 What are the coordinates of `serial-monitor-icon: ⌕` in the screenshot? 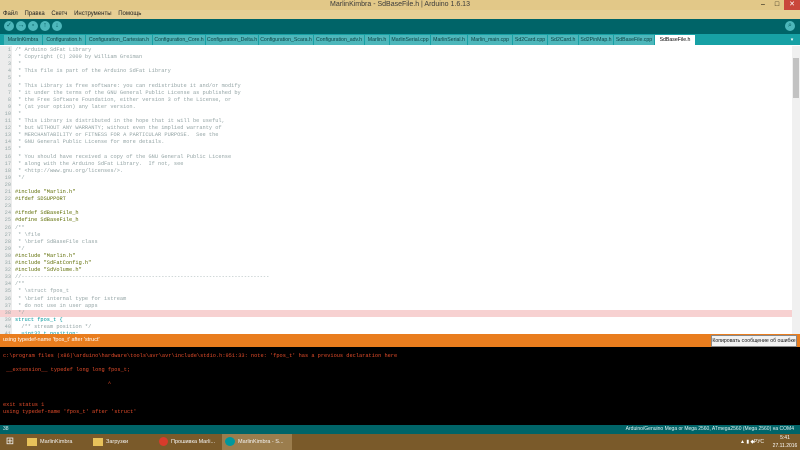 It's located at (790, 26).